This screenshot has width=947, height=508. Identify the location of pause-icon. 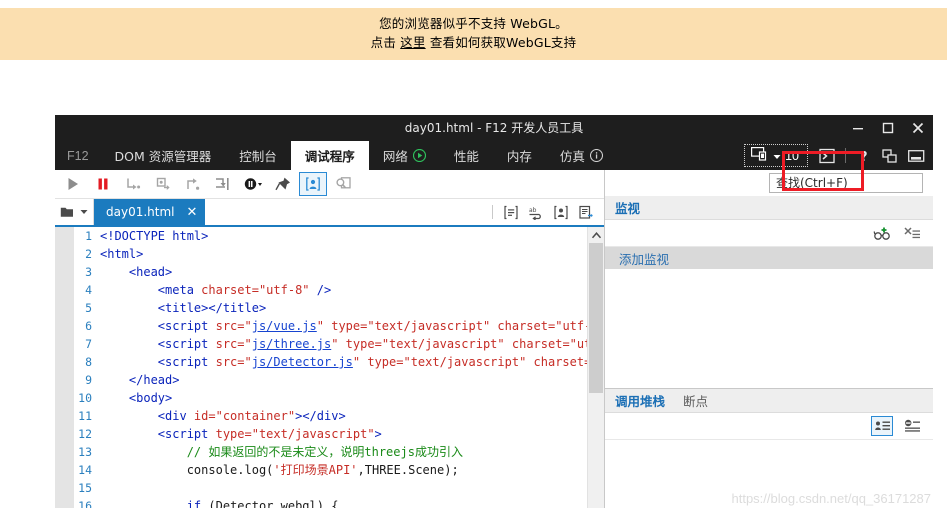
(103, 184).